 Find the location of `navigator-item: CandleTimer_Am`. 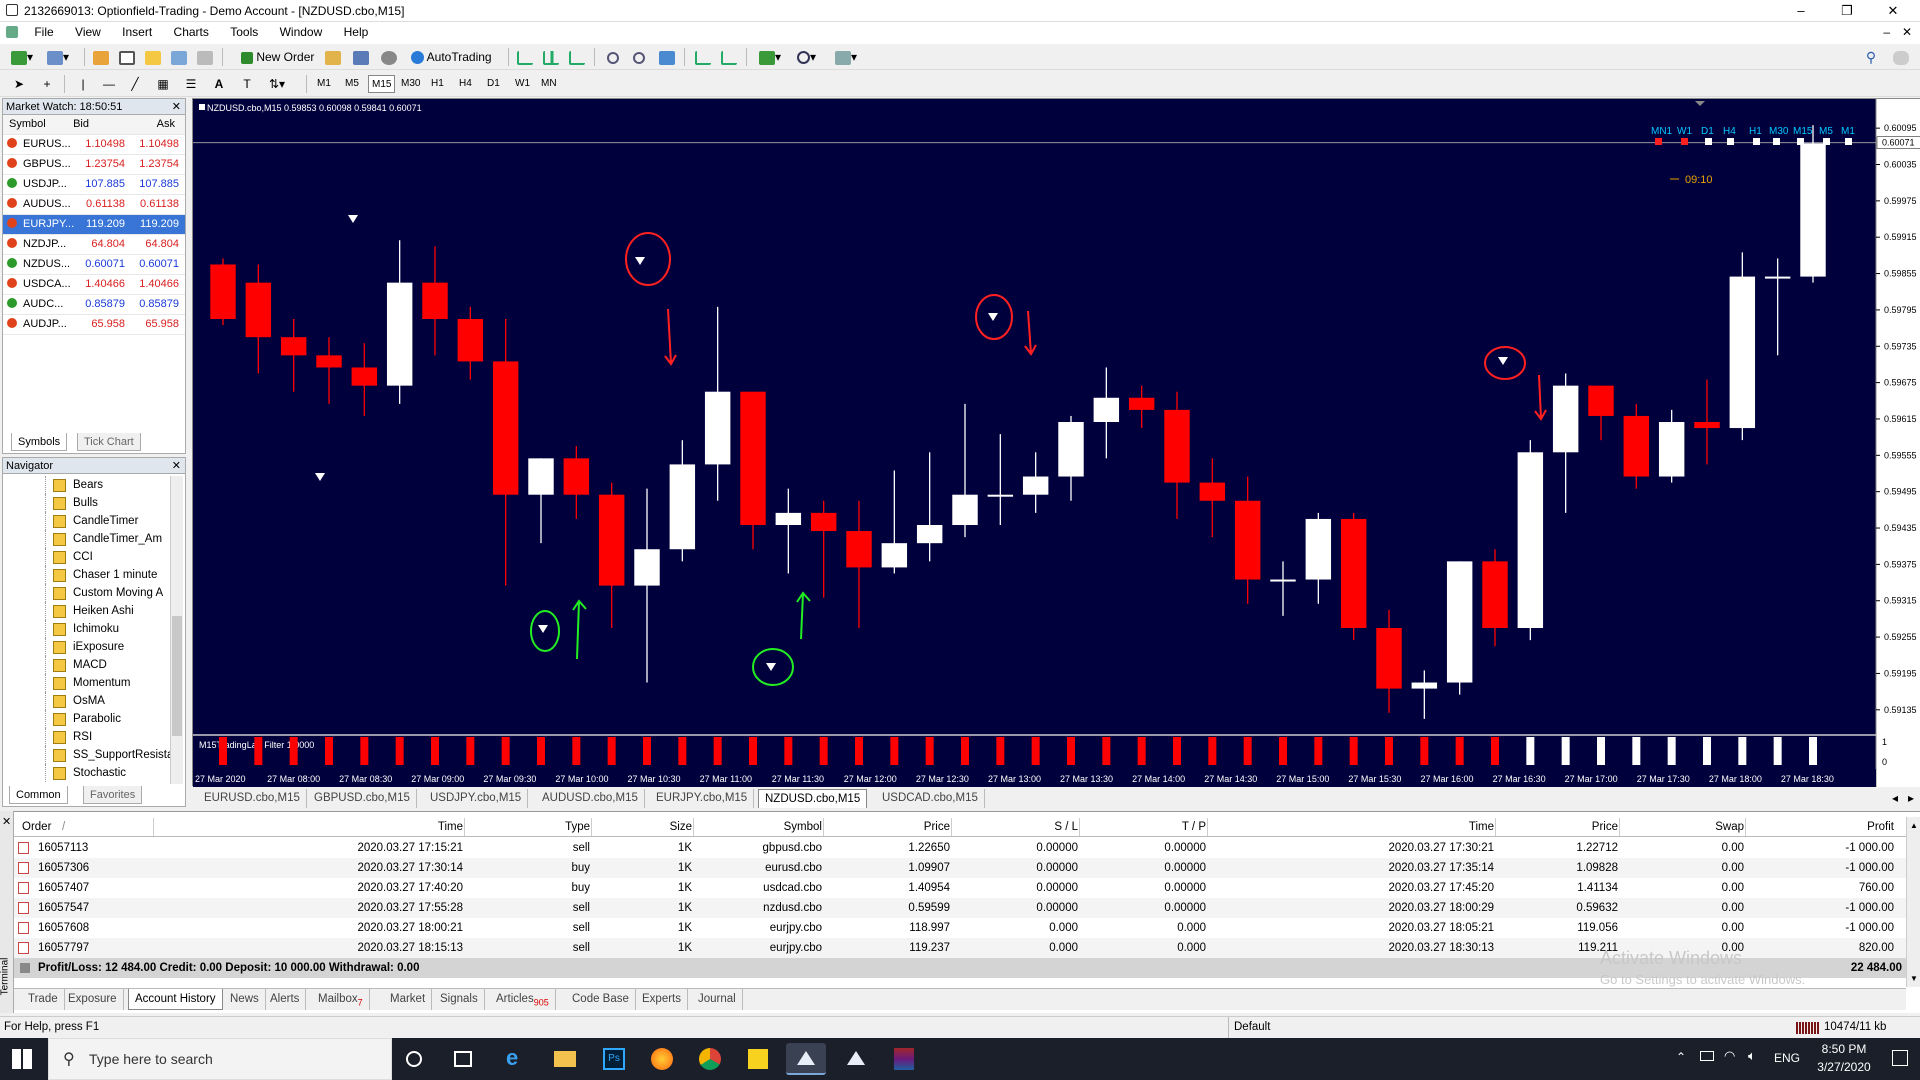

navigator-item: CandleTimer_Am is located at coordinates (94, 539).